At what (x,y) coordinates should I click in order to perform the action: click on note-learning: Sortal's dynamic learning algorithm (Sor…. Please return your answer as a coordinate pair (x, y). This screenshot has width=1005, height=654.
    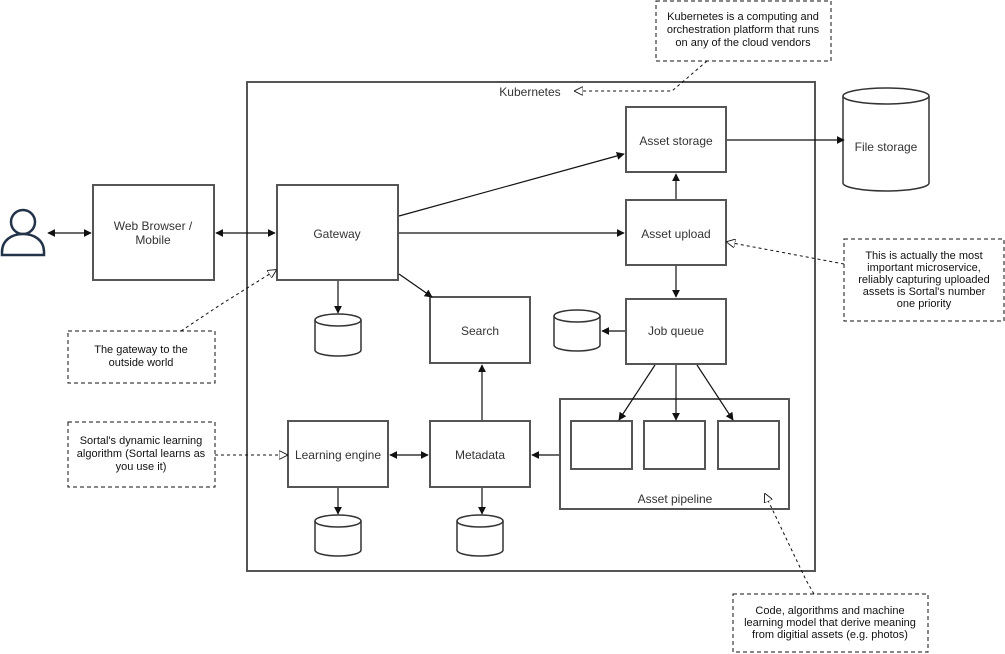
    Looking at the image, I should click on (177, 454).